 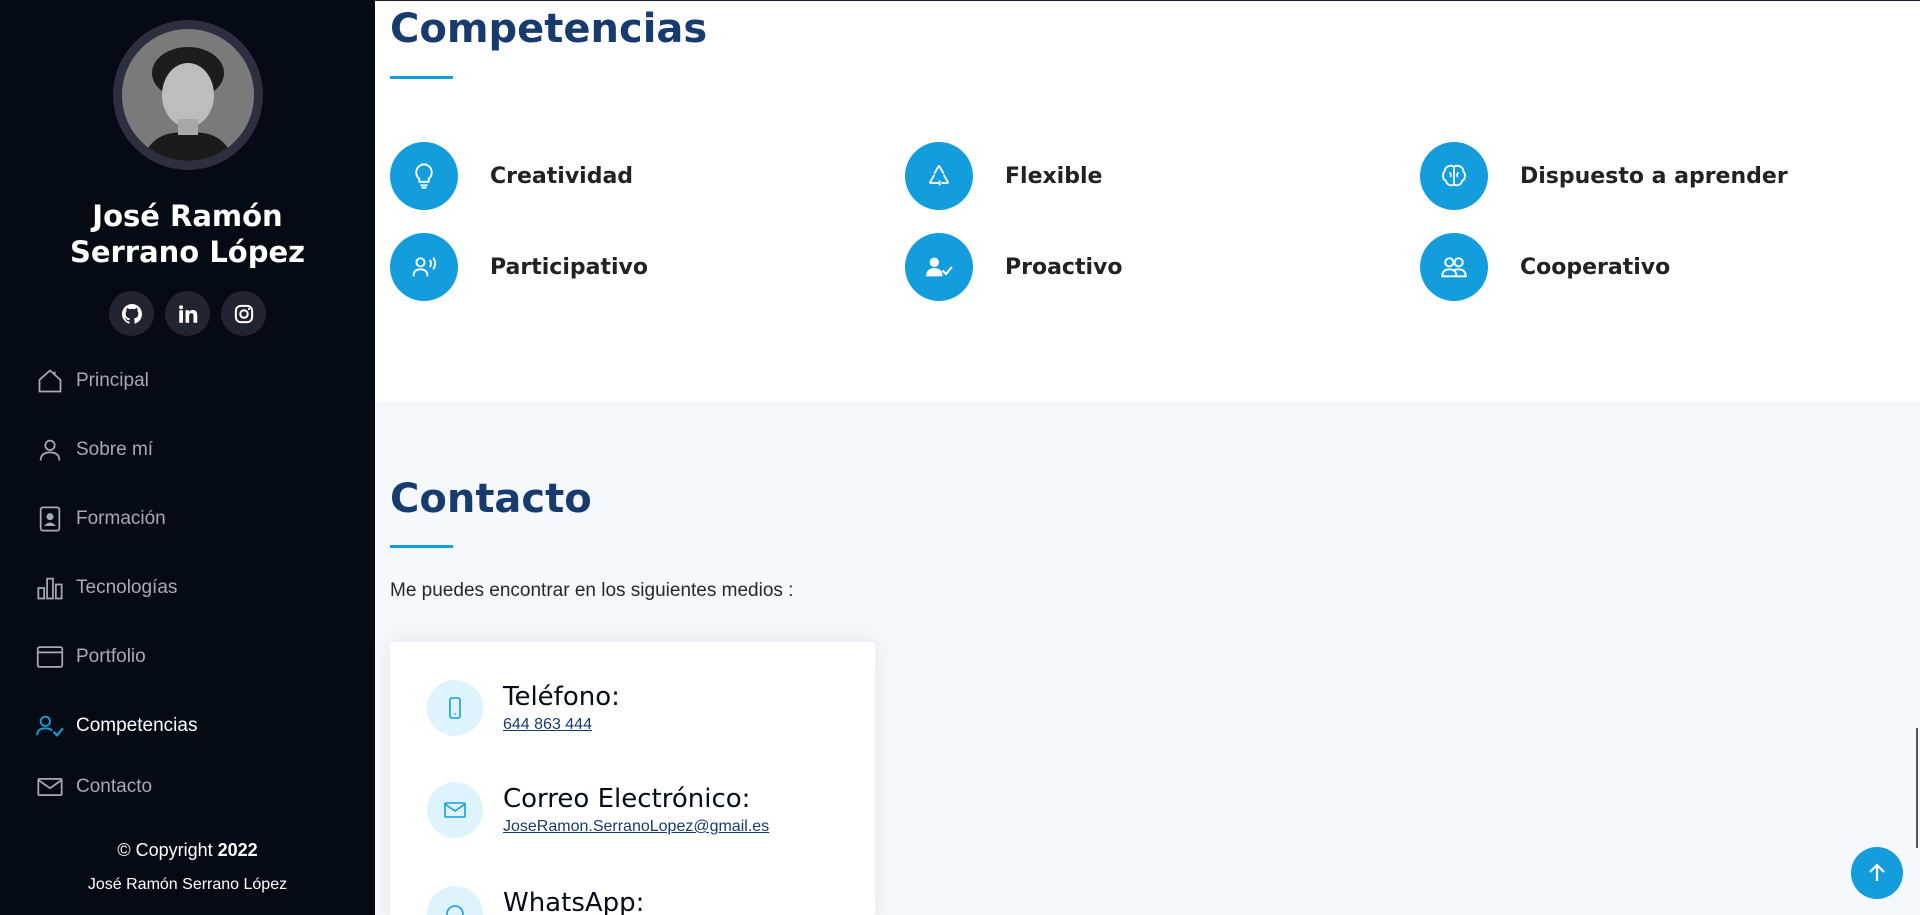 What do you see at coordinates (562, 176) in the screenshot?
I see `skill-label: Creatividad` at bounding box center [562, 176].